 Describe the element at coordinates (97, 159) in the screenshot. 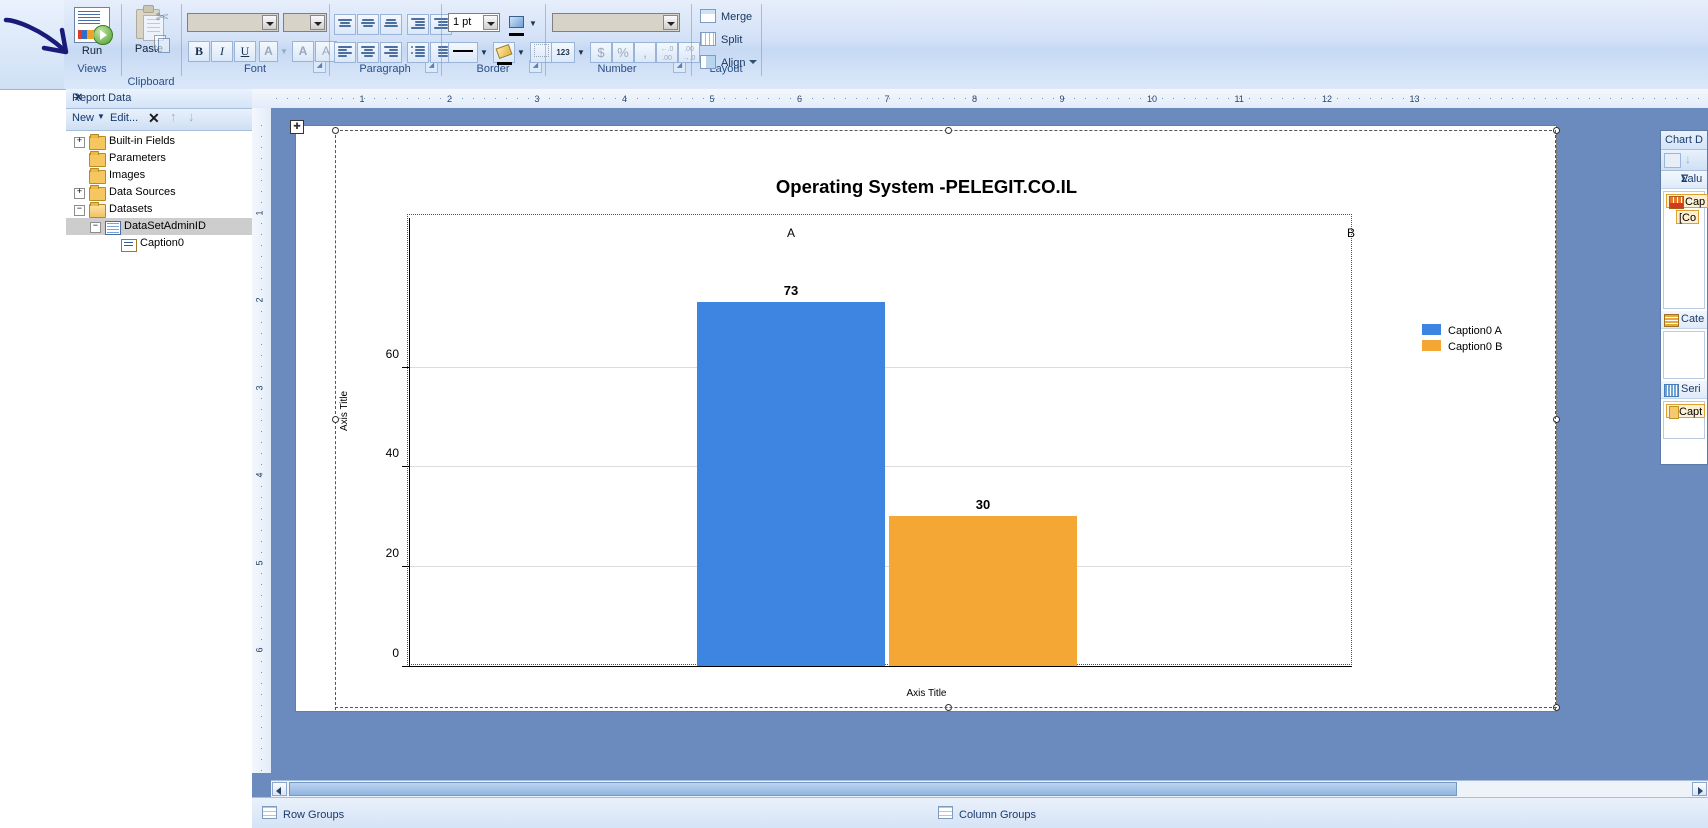

I see `folder-icon` at that location.